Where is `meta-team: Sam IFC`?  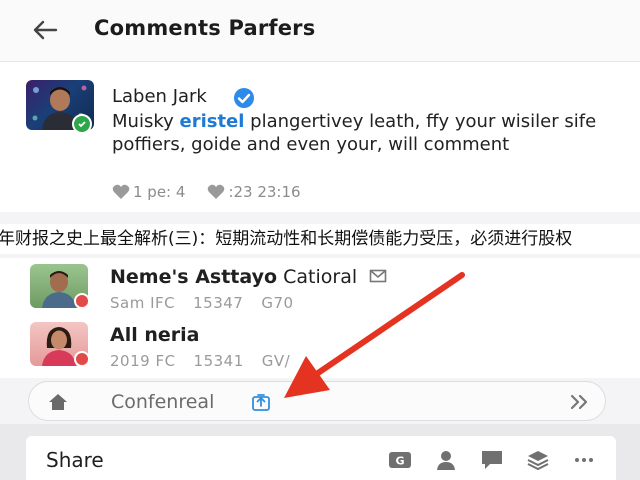 meta-team: Sam IFC is located at coordinates (143, 303).